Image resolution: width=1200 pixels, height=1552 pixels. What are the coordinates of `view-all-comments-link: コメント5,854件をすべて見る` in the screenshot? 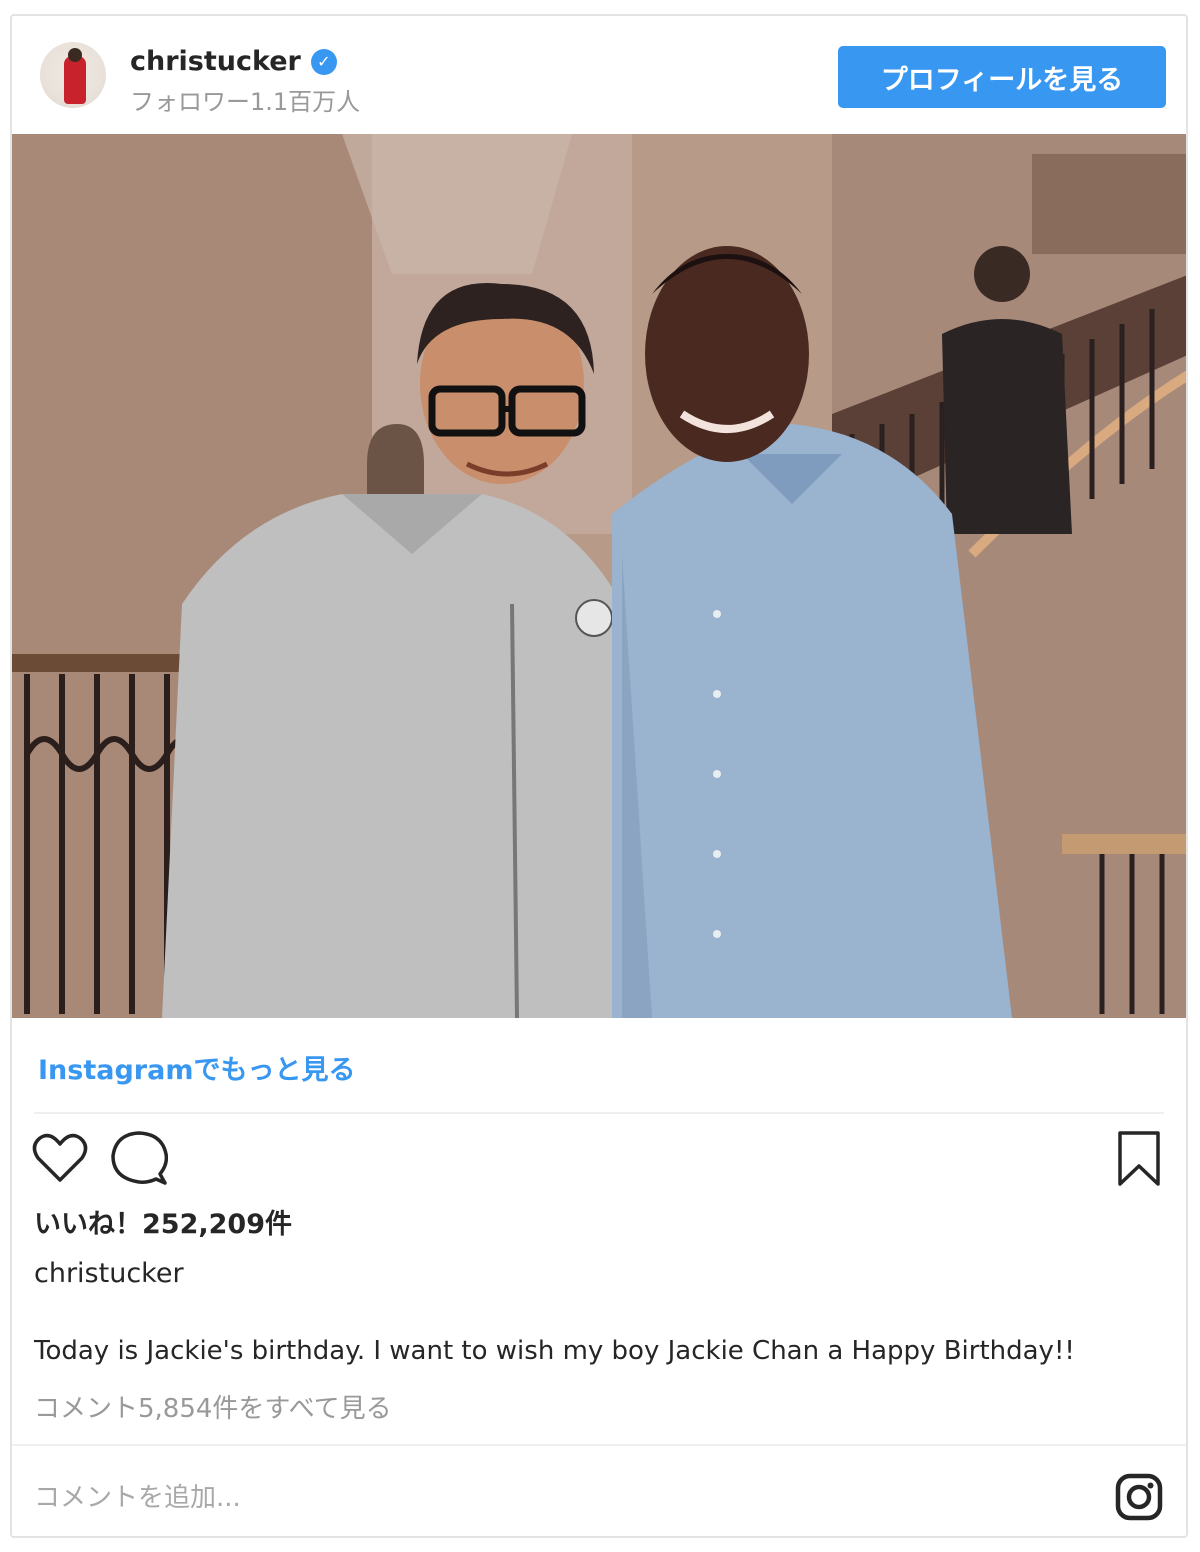 It's located at (213, 1406).